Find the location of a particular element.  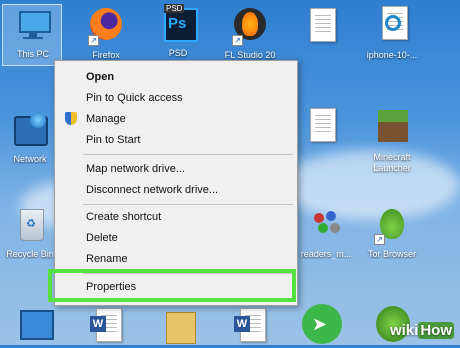

menu-item-label: Open is located at coordinates (100, 77).